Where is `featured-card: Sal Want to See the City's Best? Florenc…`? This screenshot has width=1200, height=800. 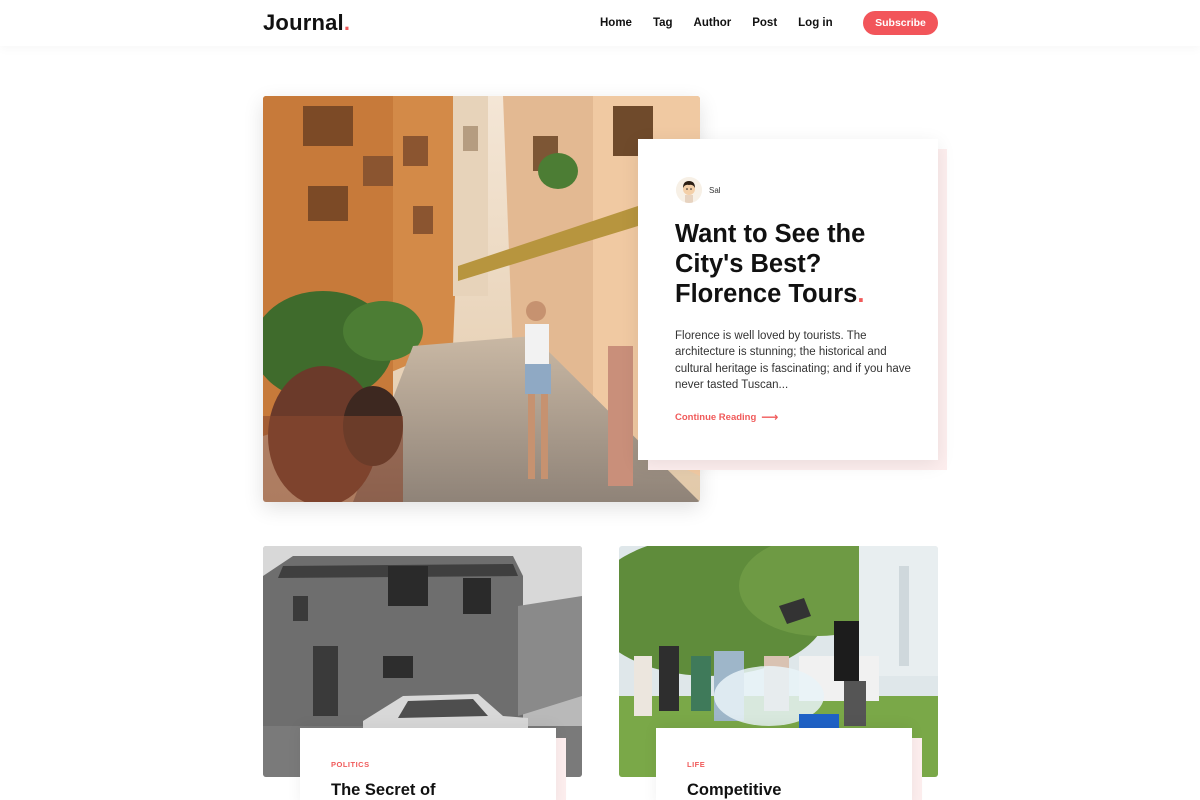 featured-card: Sal Want to See the City's Best? Florenc… is located at coordinates (788, 299).